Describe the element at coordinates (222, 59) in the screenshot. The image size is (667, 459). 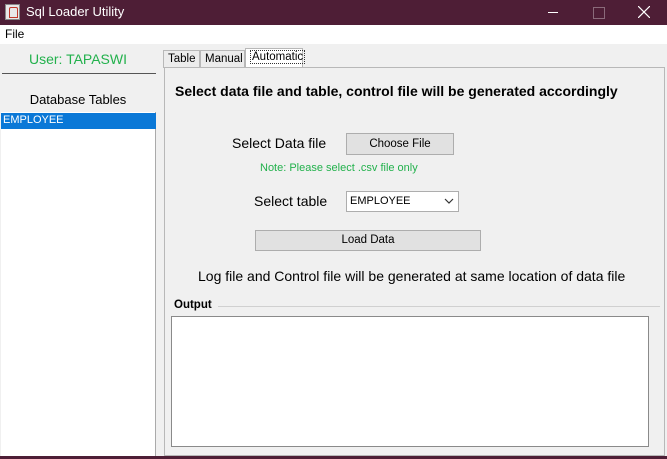
I see `tab-manual: Manual` at that location.